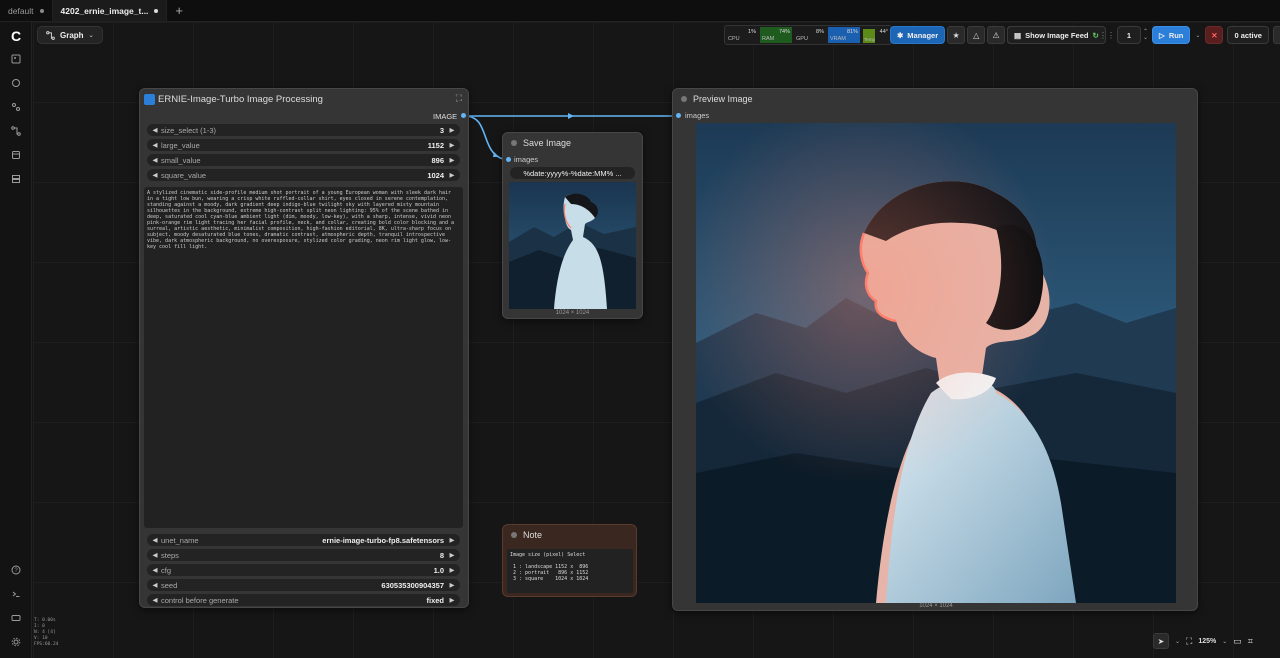 This screenshot has width=1280, height=658. Describe the element at coordinates (1207, 641) in the screenshot. I see `zoom-level: 125%` at that location.